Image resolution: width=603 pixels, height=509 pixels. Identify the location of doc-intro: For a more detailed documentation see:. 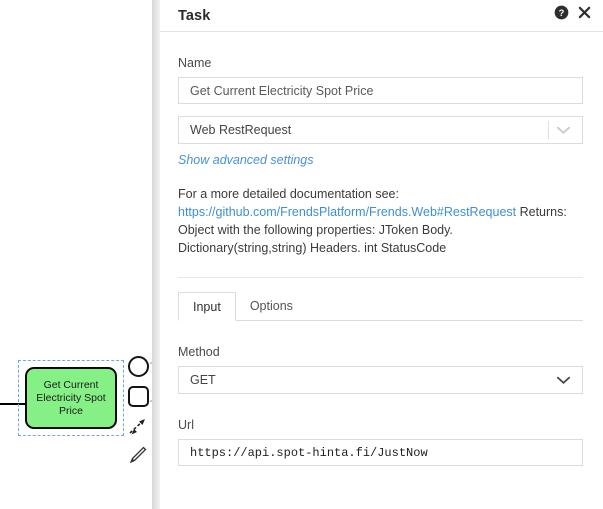
(288, 194).